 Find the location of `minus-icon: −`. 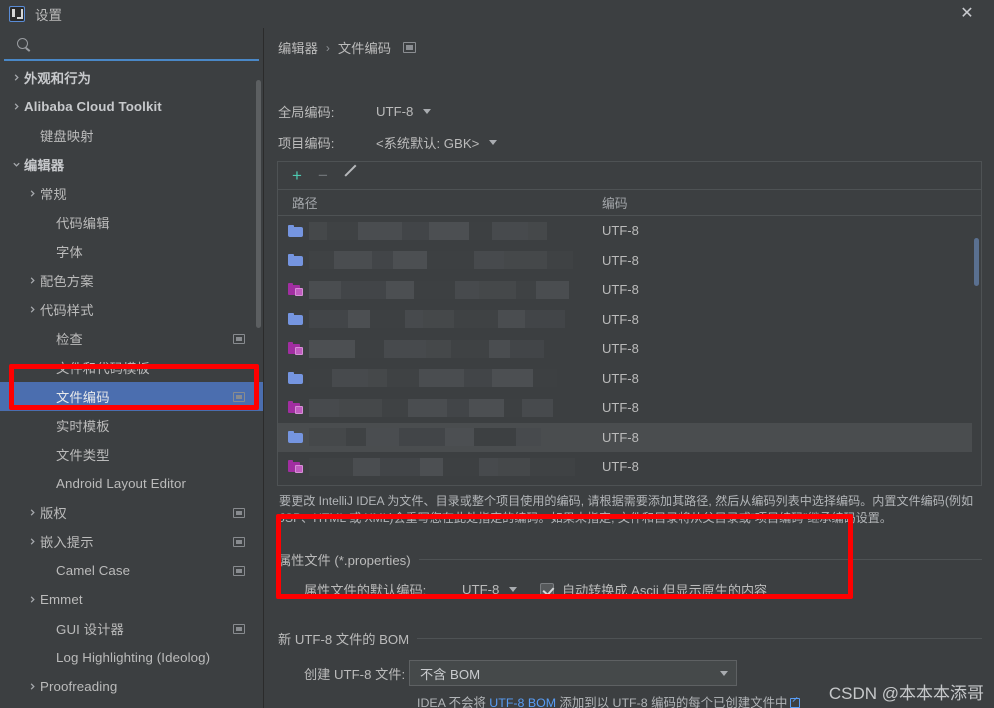

minus-icon: − is located at coordinates (323, 175).